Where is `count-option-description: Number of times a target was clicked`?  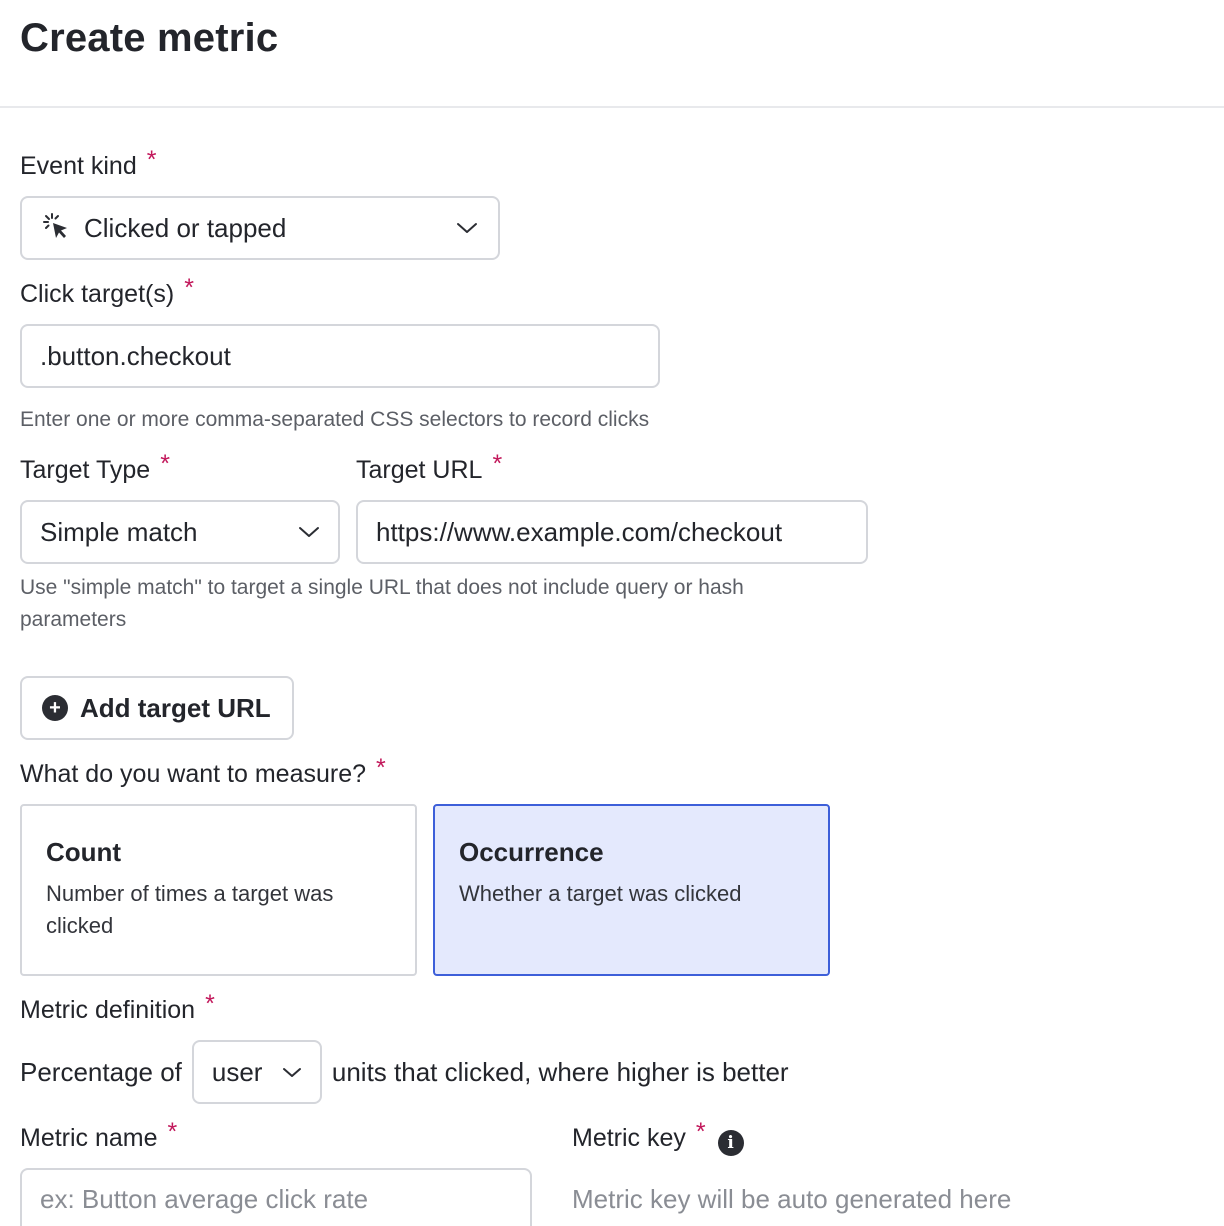
count-option-description: Number of times a target was clicked is located at coordinates (190, 909).